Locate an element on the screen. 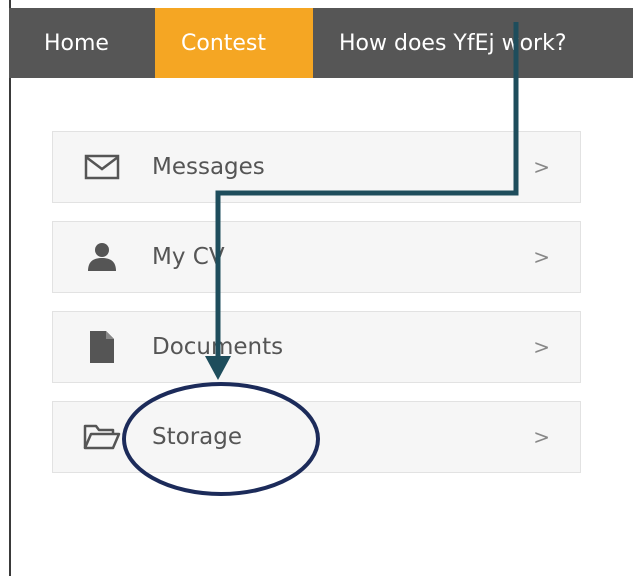 The image size is (633, 576). nav-how-it-works: How does YfEj work? is located at coordinates (440, 43).